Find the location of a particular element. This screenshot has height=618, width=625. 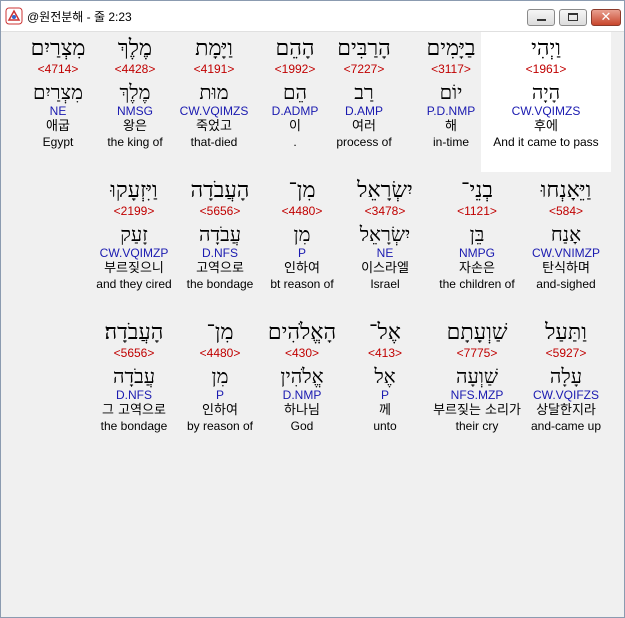

minimize-icon is located at coordinates (541, 20).